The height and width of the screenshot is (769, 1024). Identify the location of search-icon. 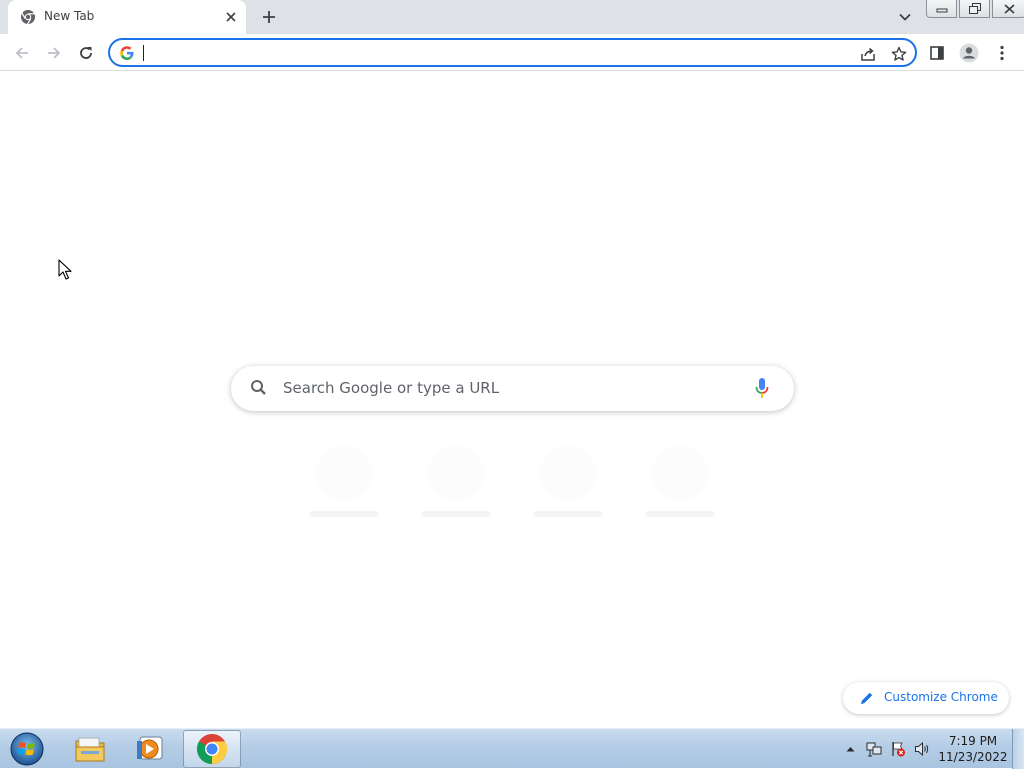
(258, 387).